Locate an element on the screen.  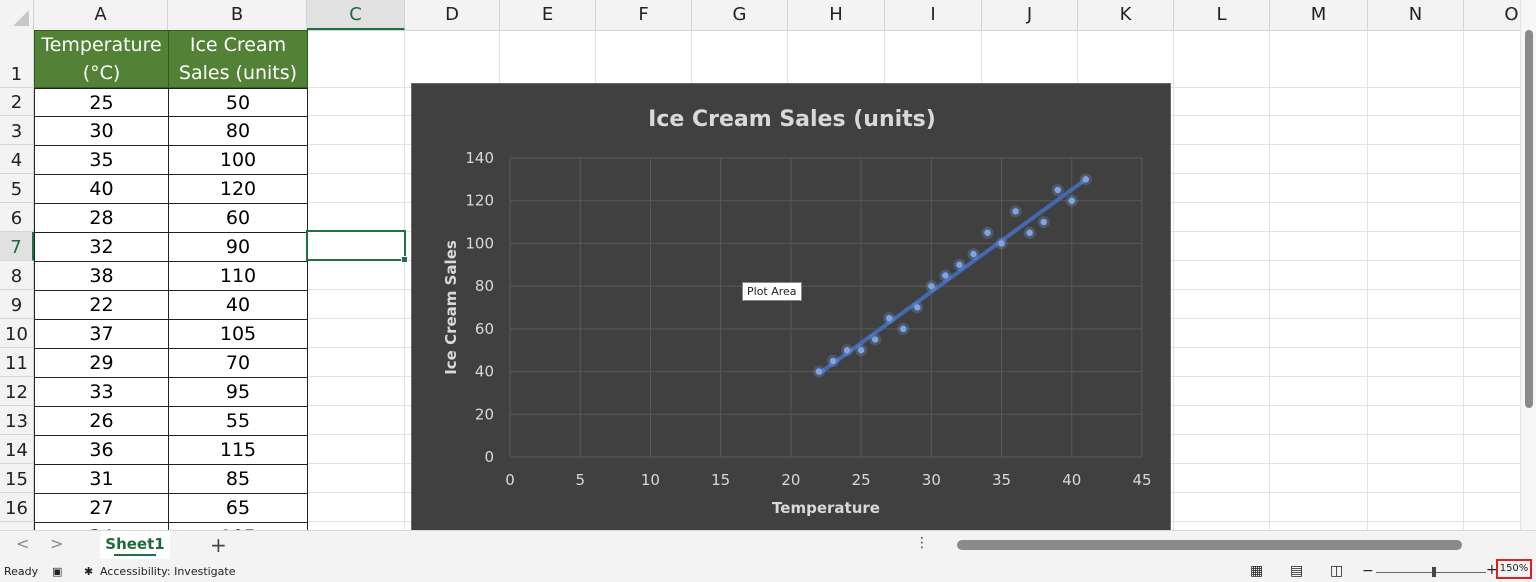
vertical-scrollbar is located at coordinates (1528, 265).